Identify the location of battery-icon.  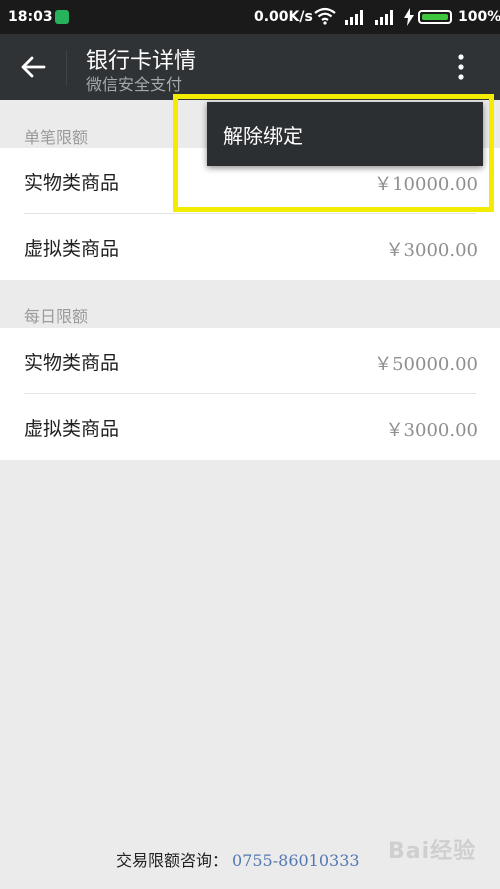
(435, 17).